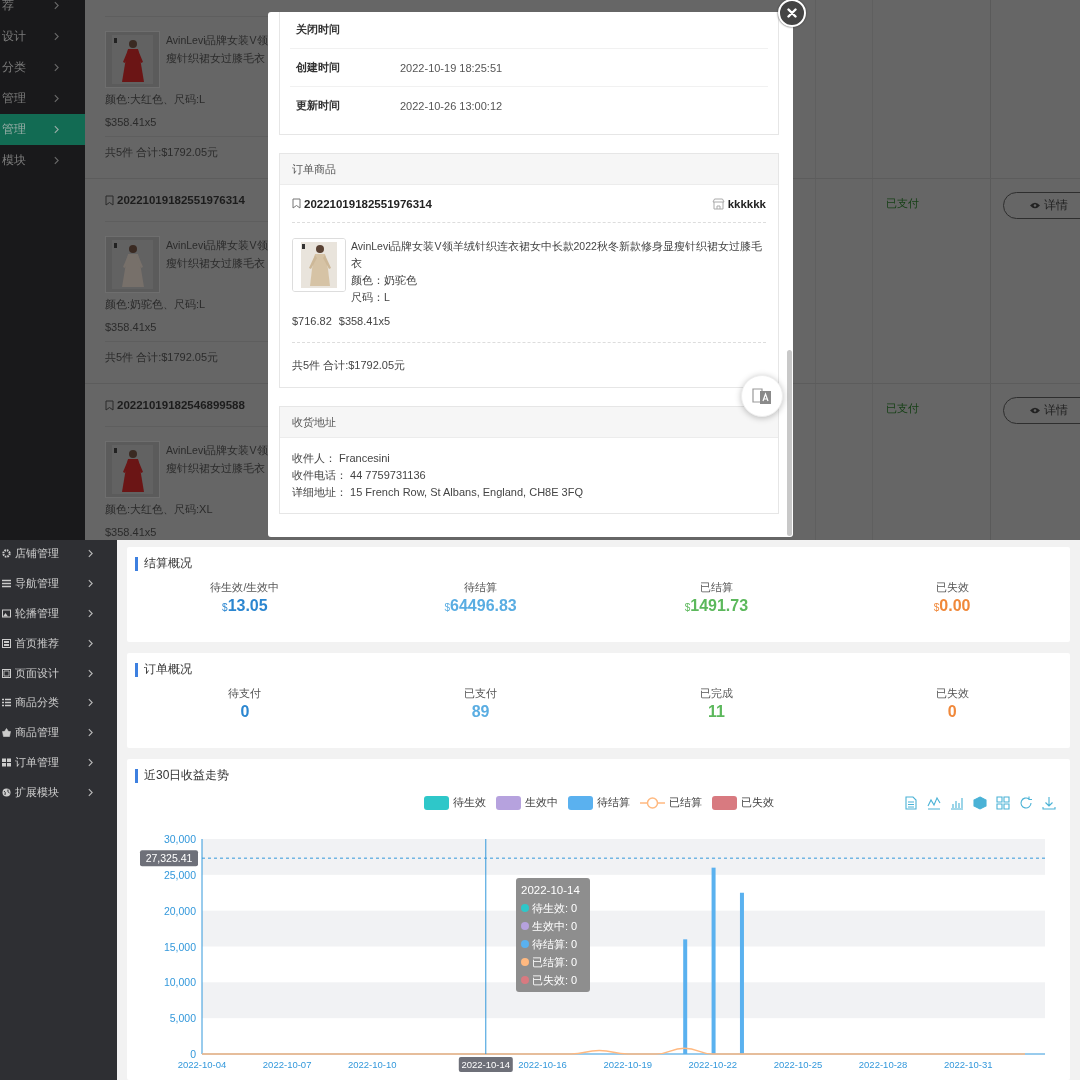  What do you see at coordinates (371, 297) in the screenshot?
I see `product-size: 尺码：L` at bounding box center [371, 297].